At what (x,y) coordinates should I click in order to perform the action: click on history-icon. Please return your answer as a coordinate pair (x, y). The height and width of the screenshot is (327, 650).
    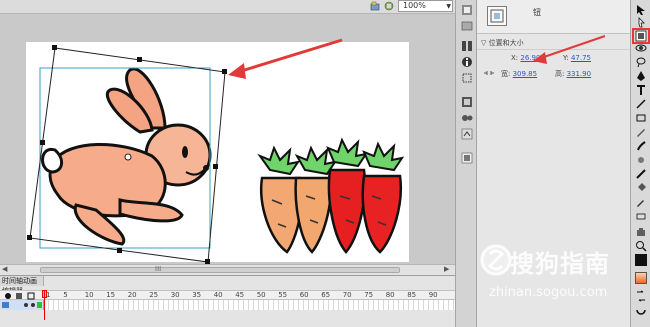
    Looking at the image, I should click on (467, 158).